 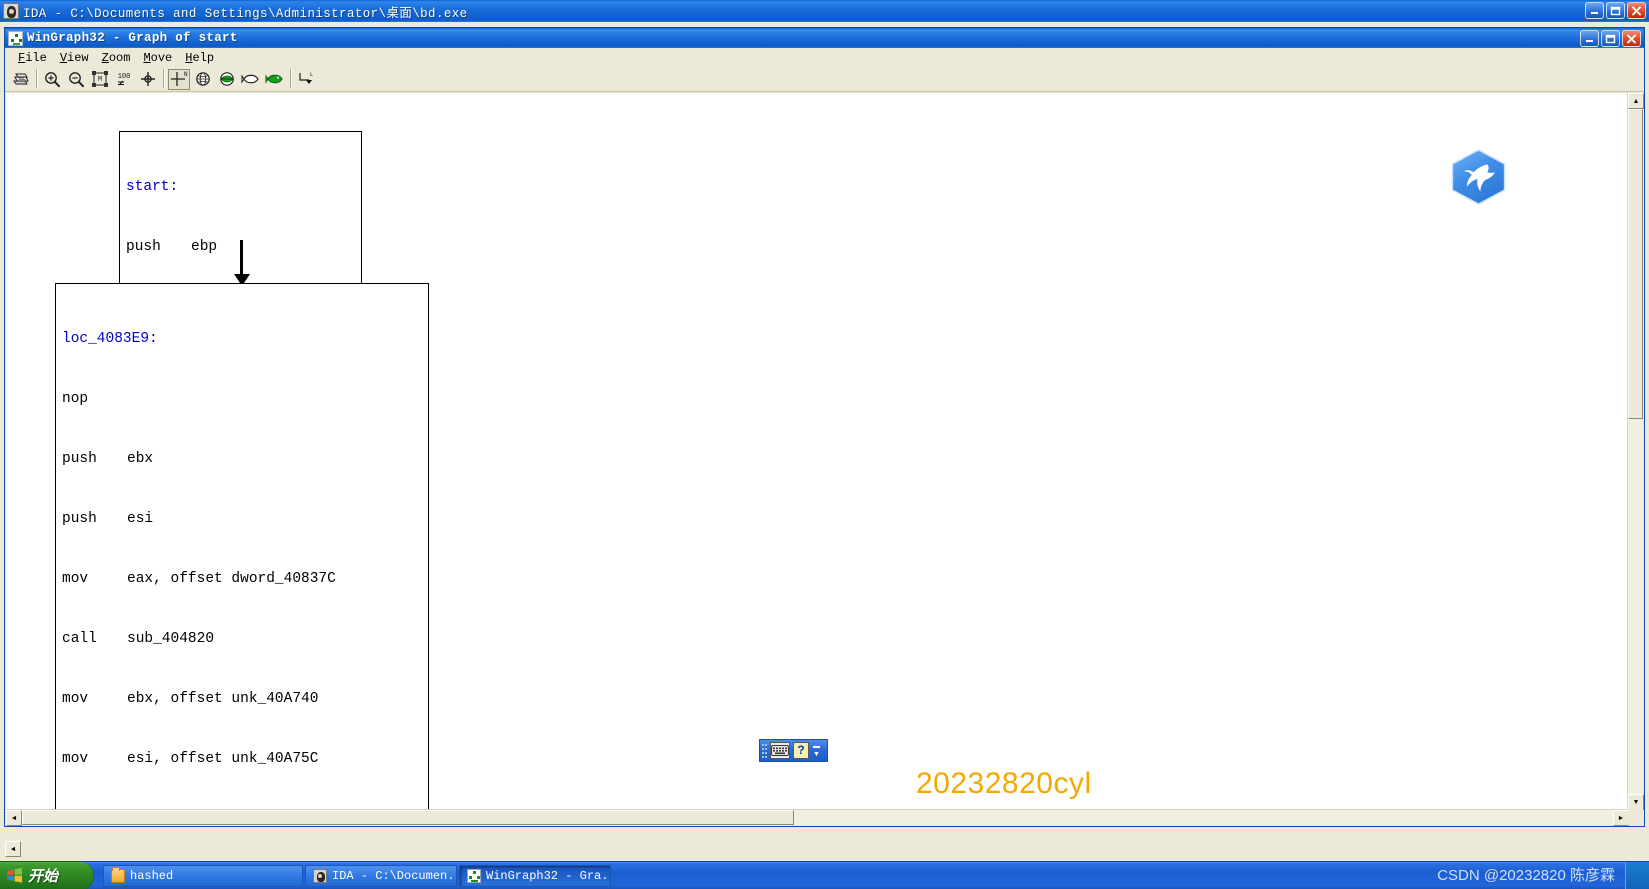 I want to click on move-north-icon: N, so click(x=179, y=79).